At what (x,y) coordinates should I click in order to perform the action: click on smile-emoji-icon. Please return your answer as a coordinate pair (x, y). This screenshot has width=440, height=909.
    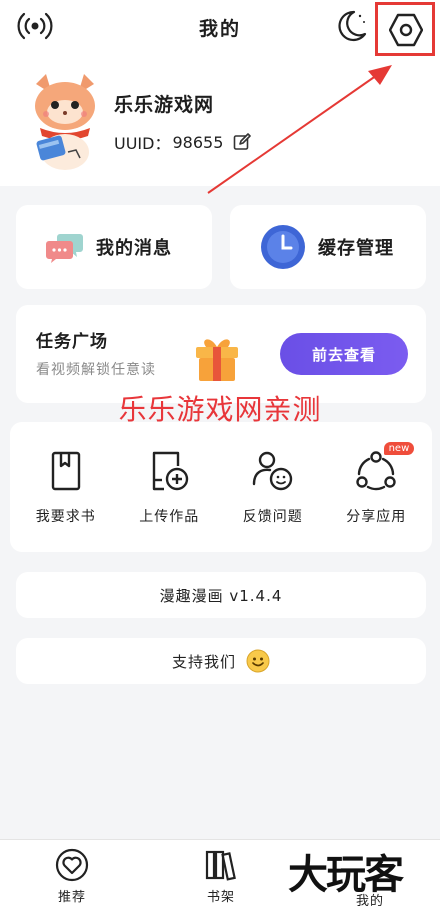
    Looking at the image, I should click on (258, 661).